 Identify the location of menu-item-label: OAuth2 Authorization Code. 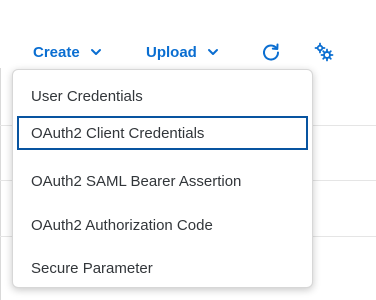
(122, 225).